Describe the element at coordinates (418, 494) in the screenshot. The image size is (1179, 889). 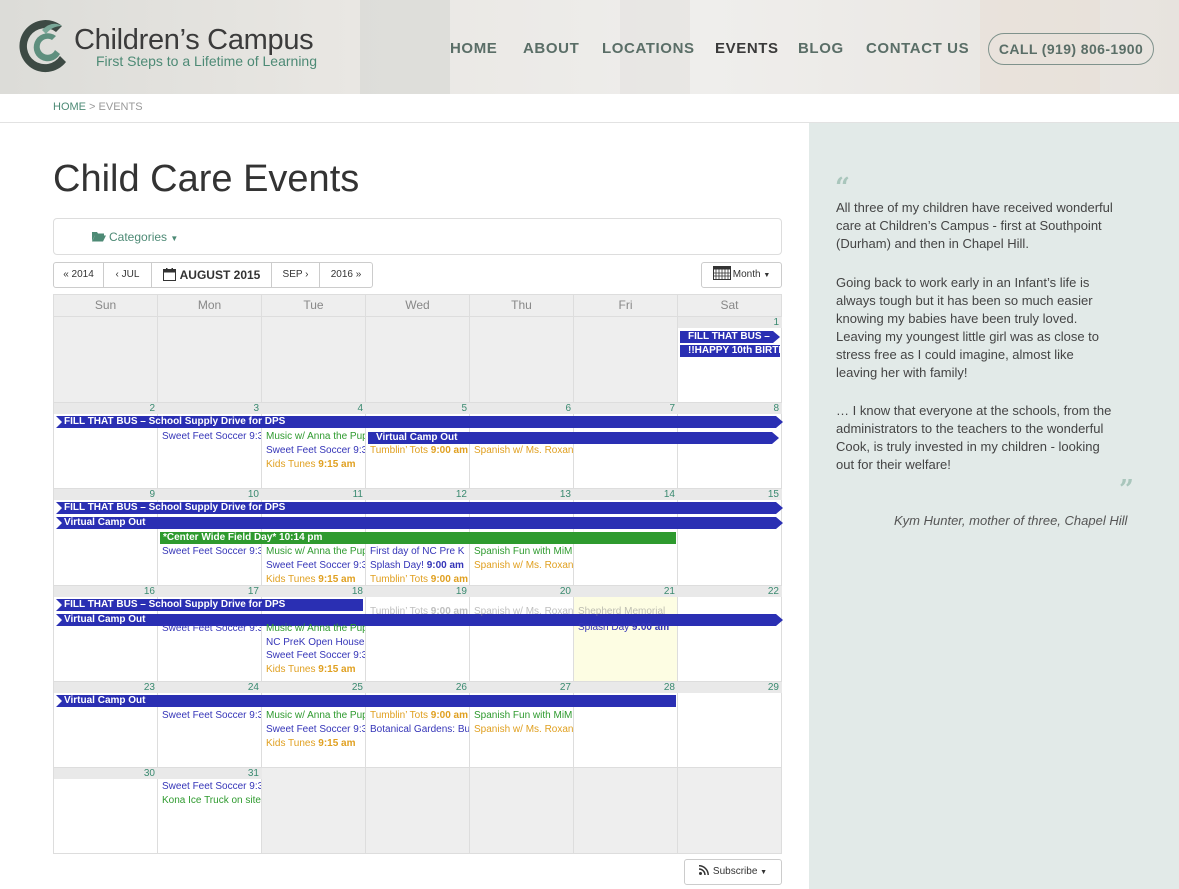
I see `day-number: 12` at that location.